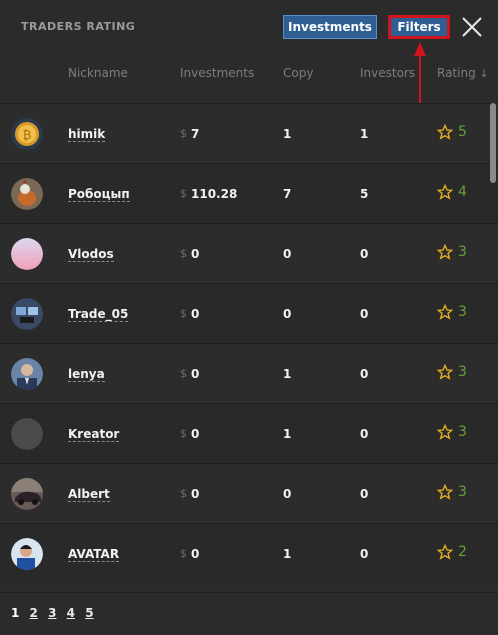  Describe the element at coordinates (493, 143) in the screenshot. I see `scrollbar` at that location.